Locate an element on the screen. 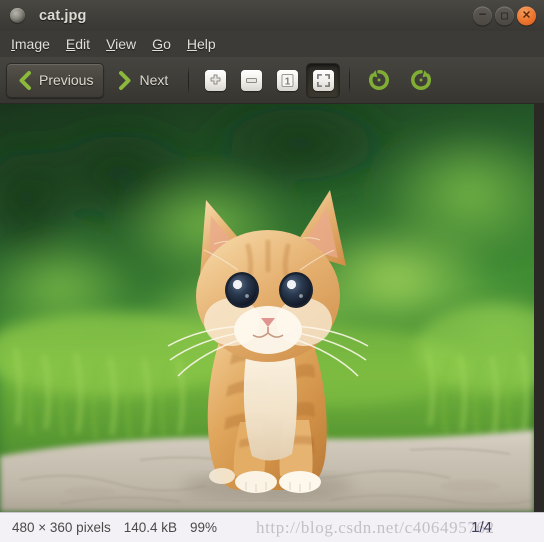 This screenshot has width=544, height=542. file-size: 140.4 kB is located at coordinates (150, 527).